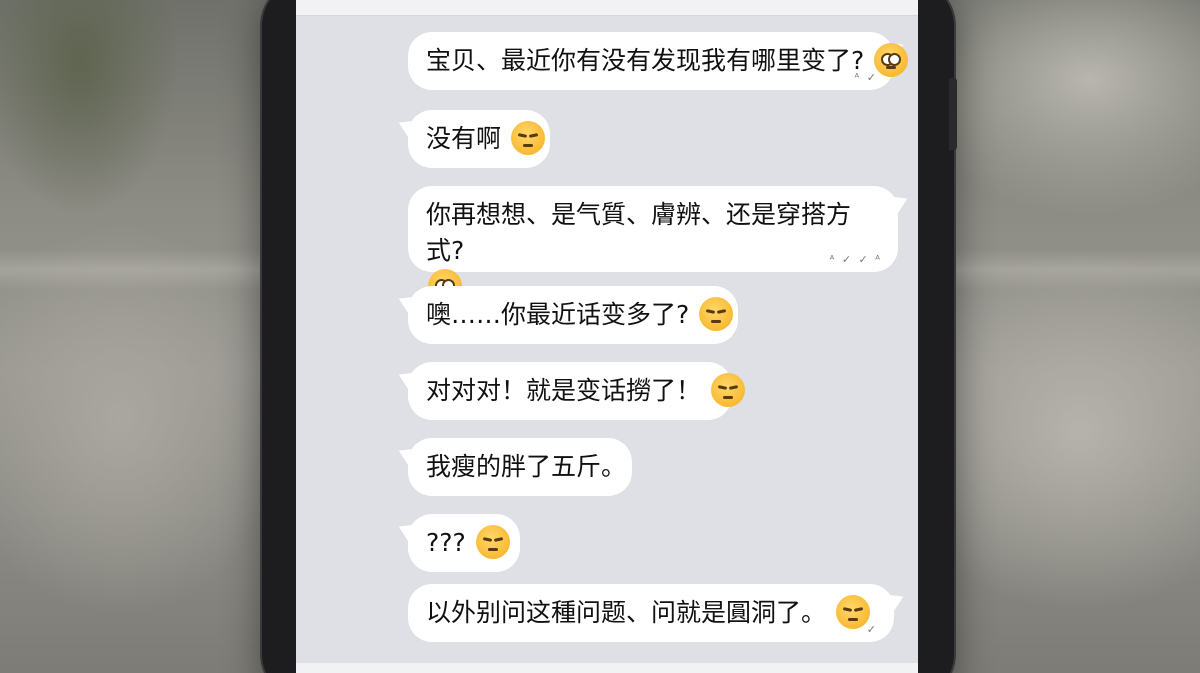 The width and height of the screenshot is (1200, 673). What do you see at coordinates (607, 668) in the screenshot?
I see `chat-input-bar` at bounding box center [607, 668].